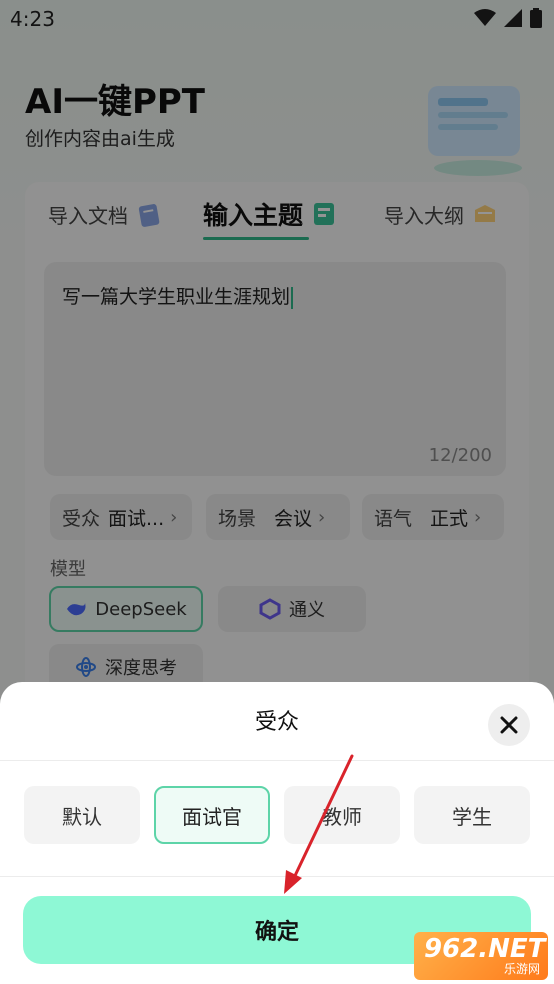  I want to click on audience-option-interviewer: 面试官, so click(212, 815).